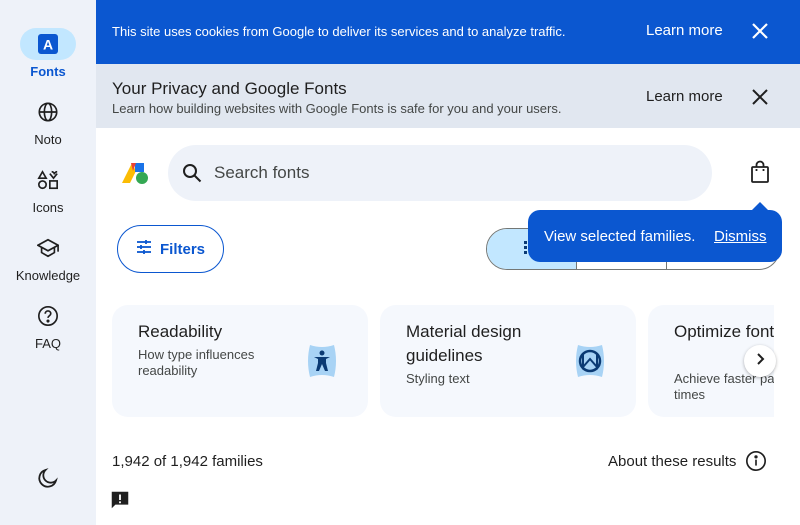 This screenshot has width=800, height=525. I want to click on nav-label-noto: Noto, so click(48, 139).